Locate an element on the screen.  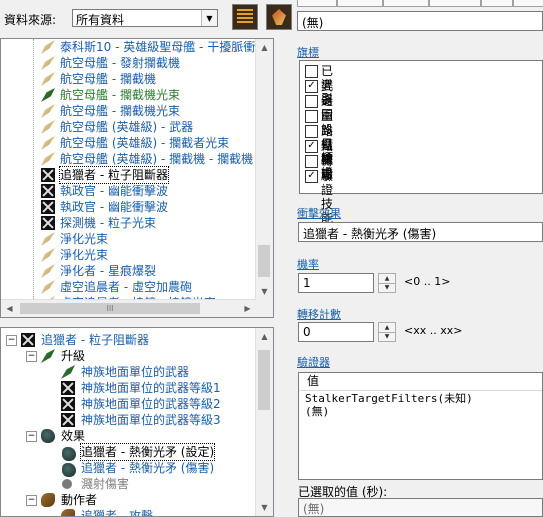
list-item: (無) is located at coordinates (389, 411).